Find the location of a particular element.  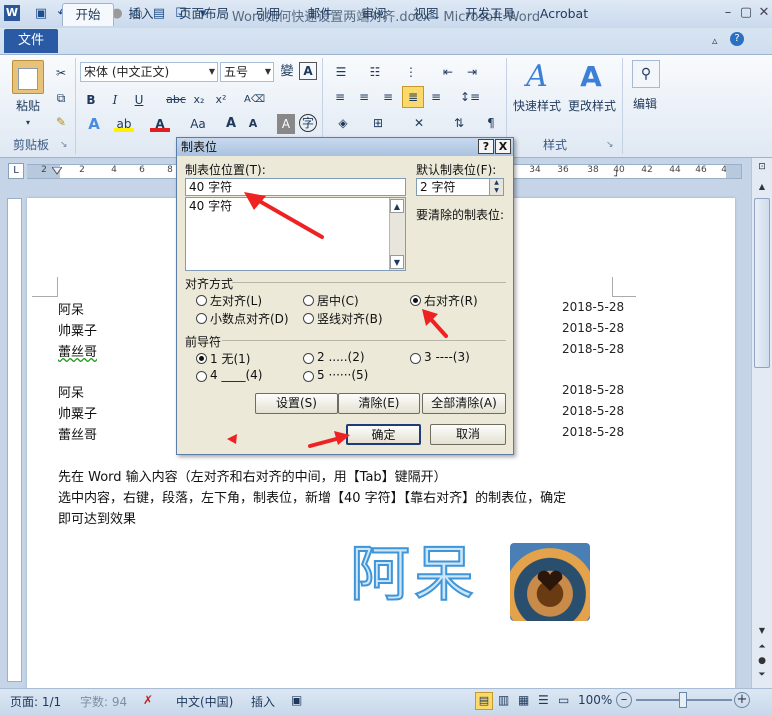

cancel-button: 取消 is located at coordinates (468, 434).